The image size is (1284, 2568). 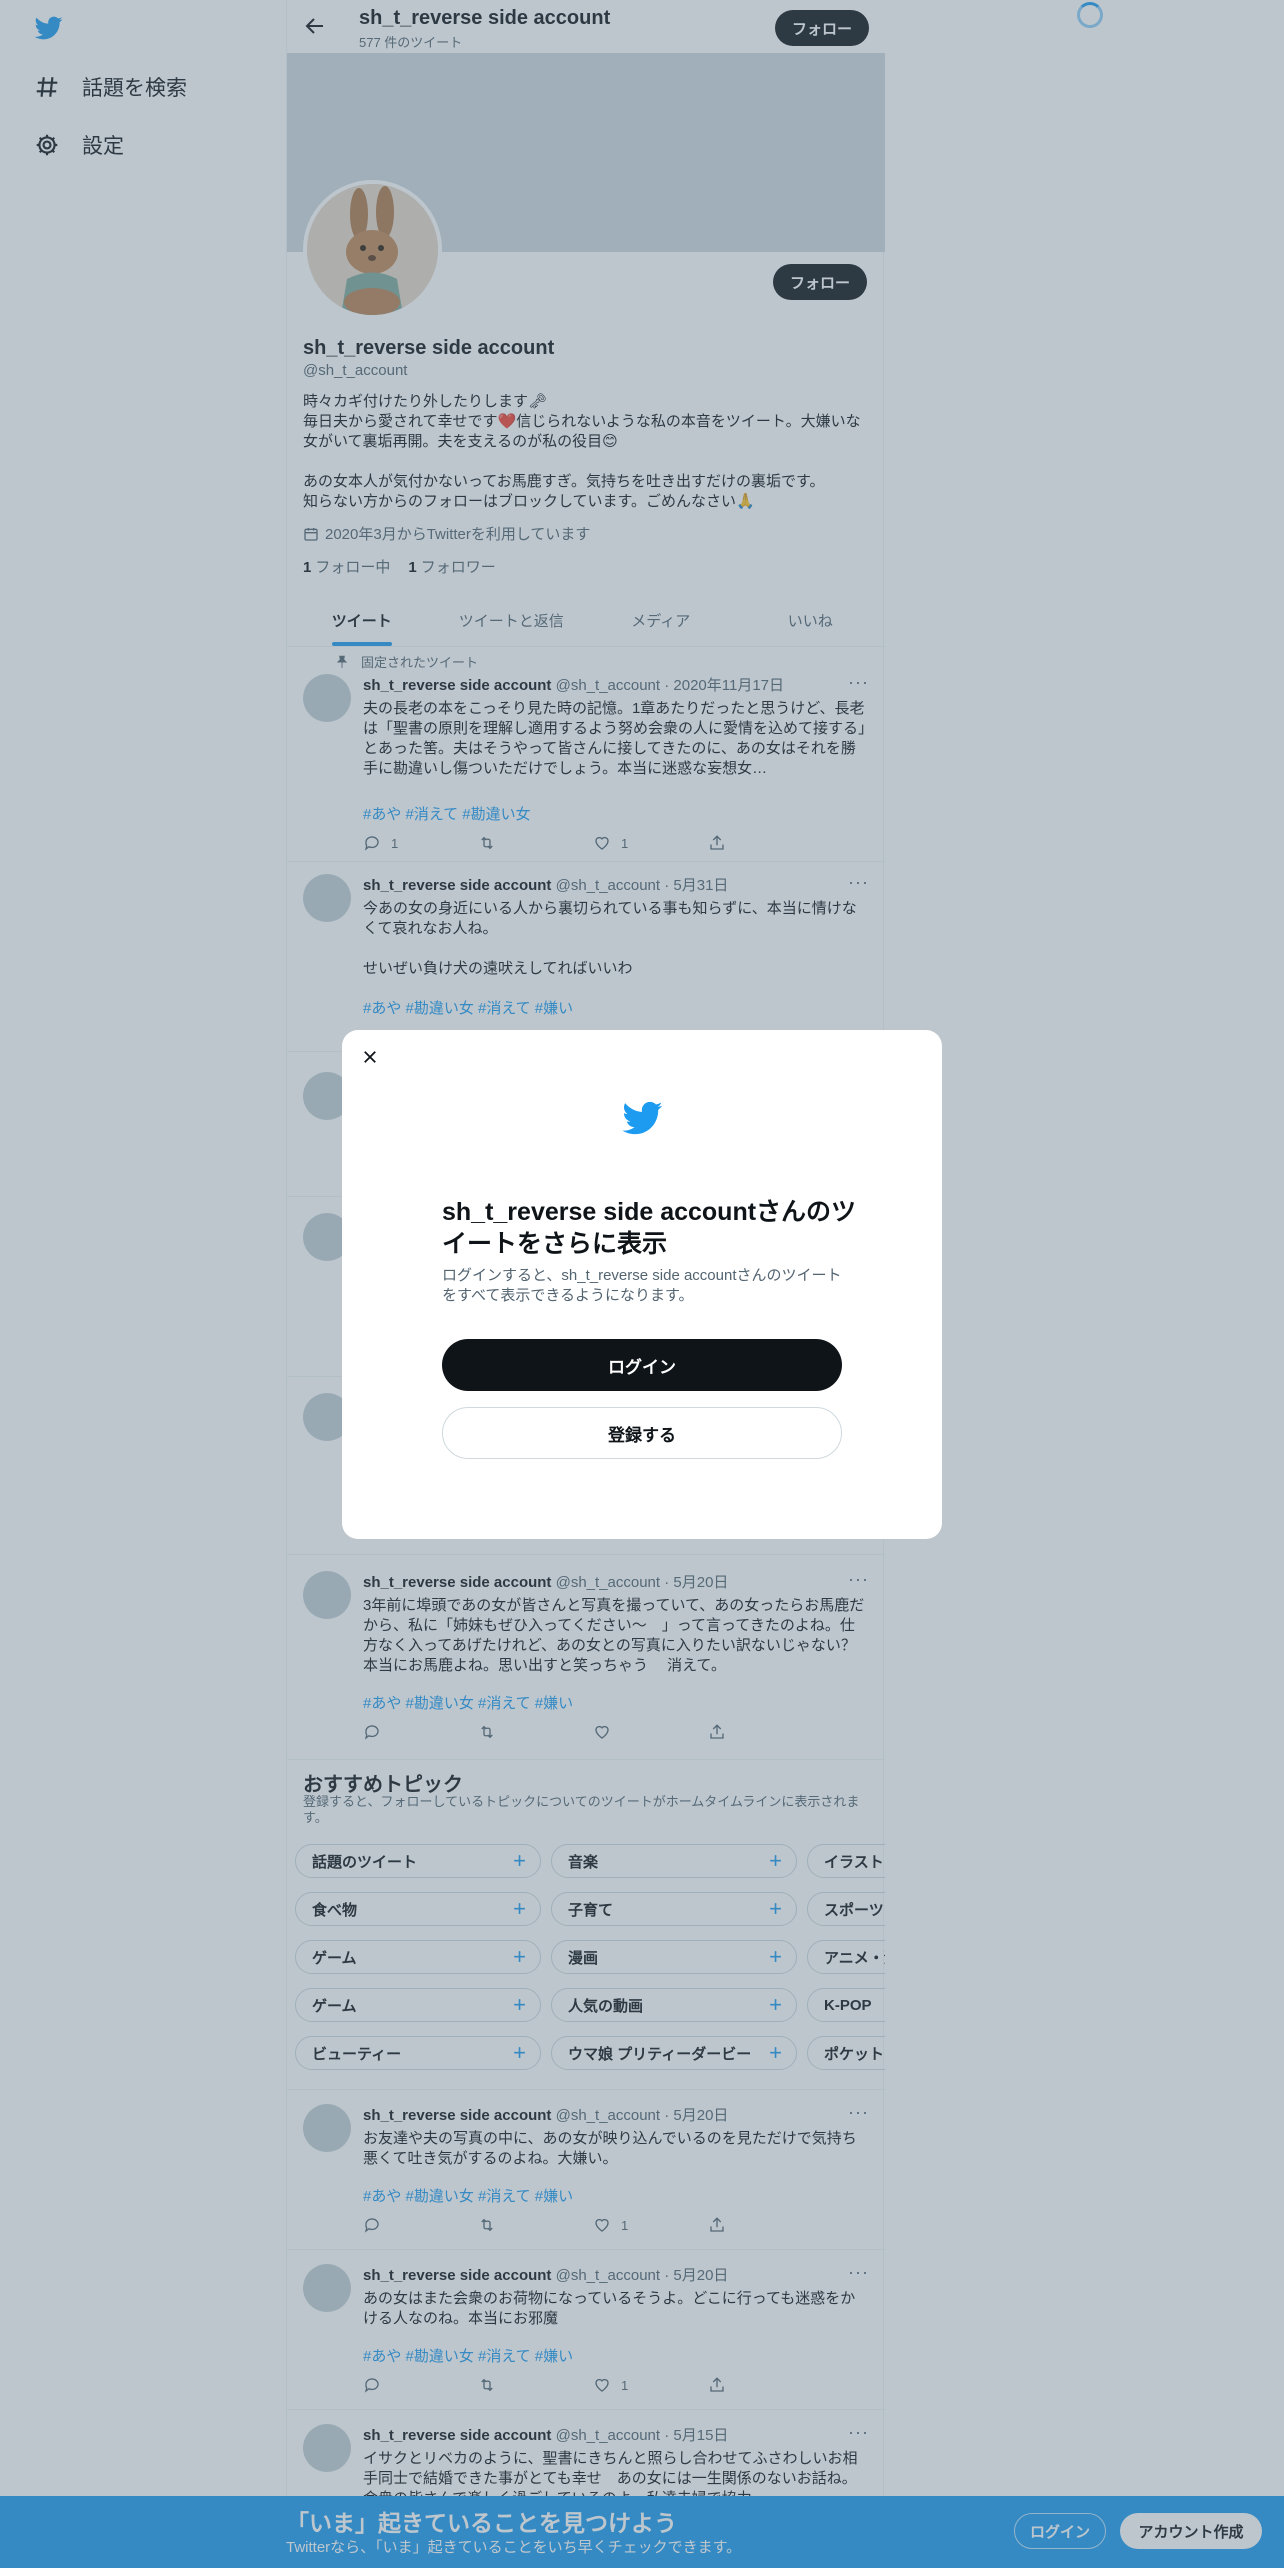 I want to click on modal-signup-button: 登録する, so click(x=642, y=1433).